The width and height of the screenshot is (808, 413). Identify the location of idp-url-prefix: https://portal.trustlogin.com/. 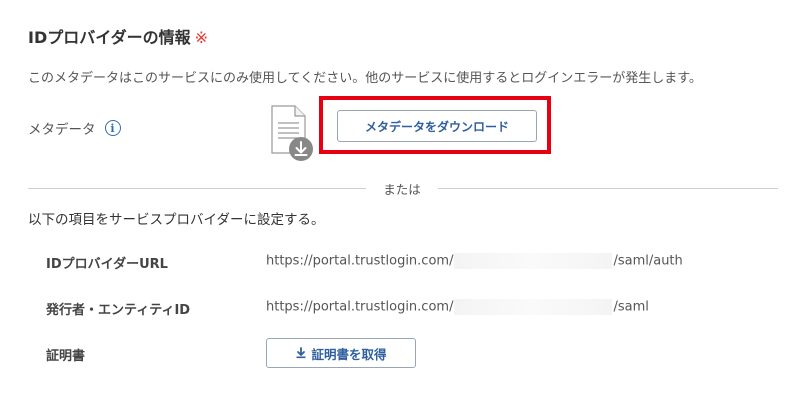
(360, 261).